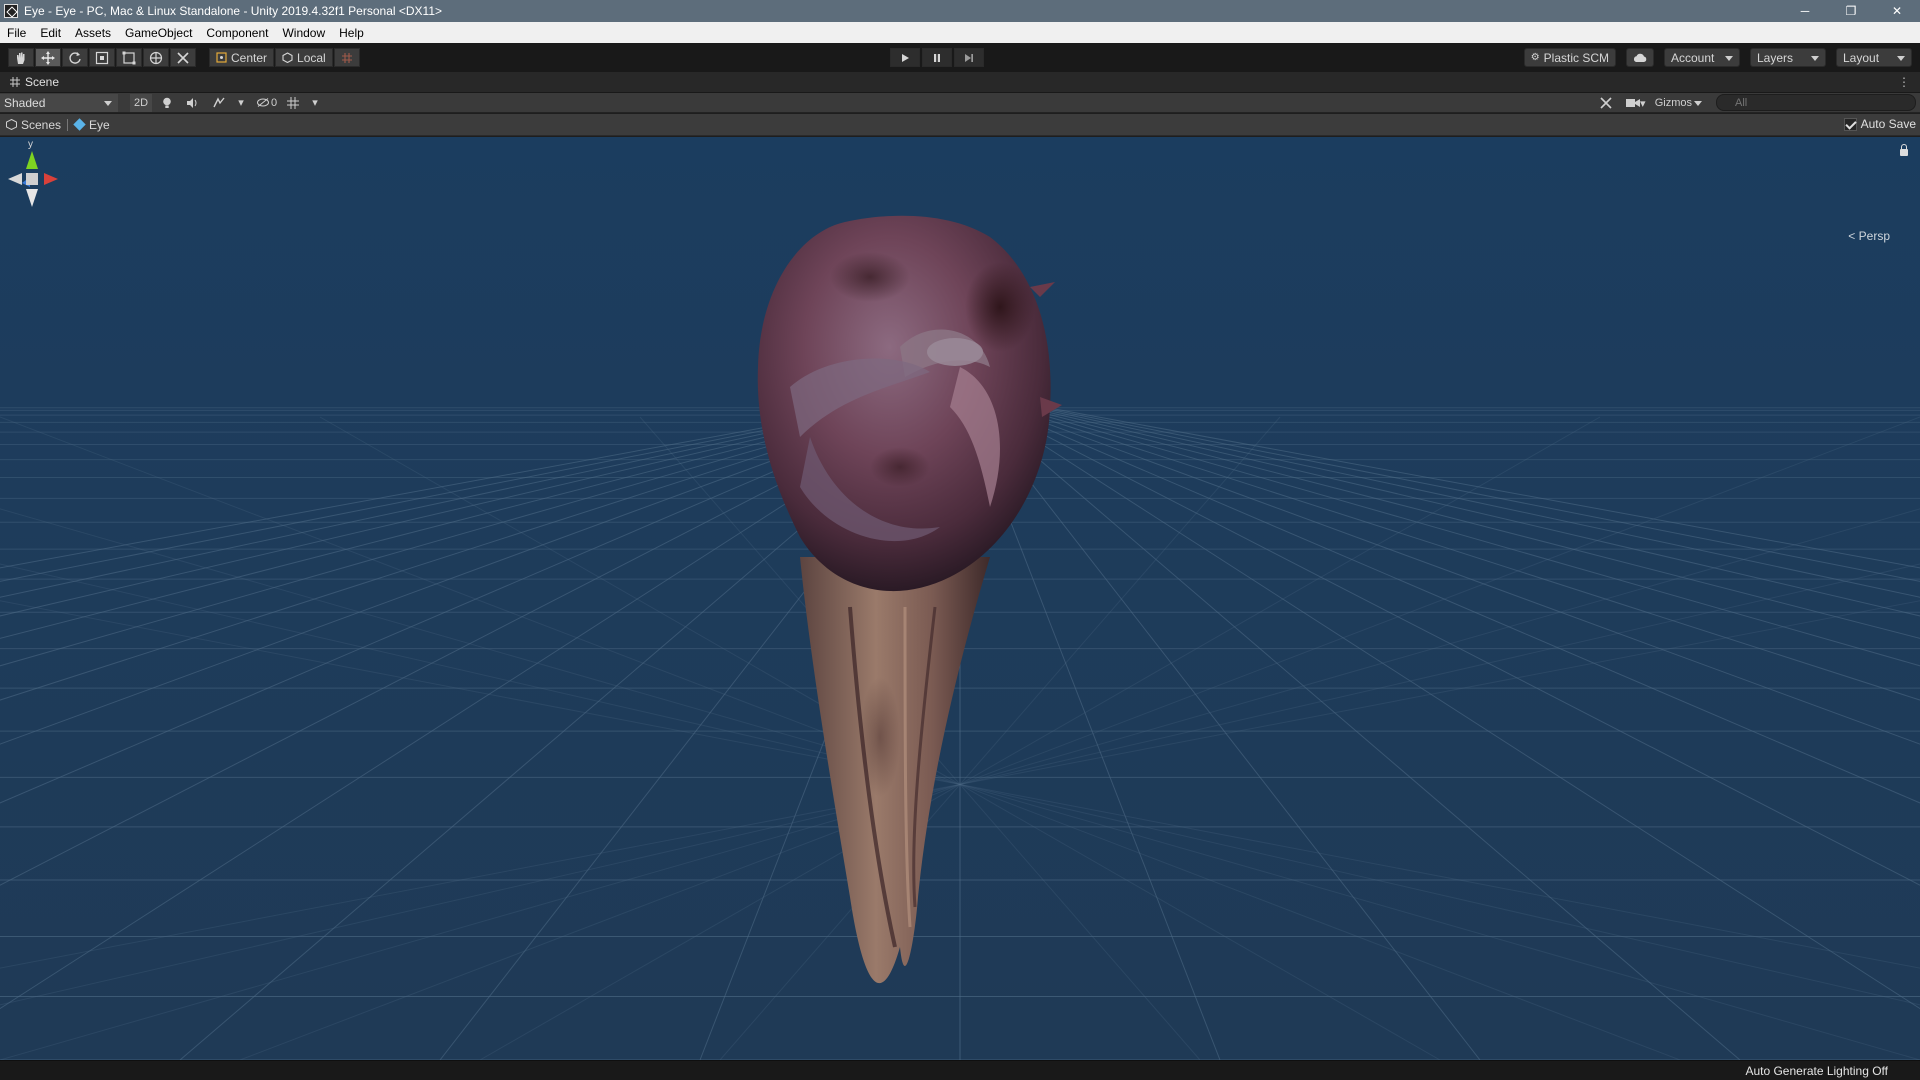  Describe the element at coordinates (1851, 11) in the screenshot. I see `restore-button: ❐` at that location.